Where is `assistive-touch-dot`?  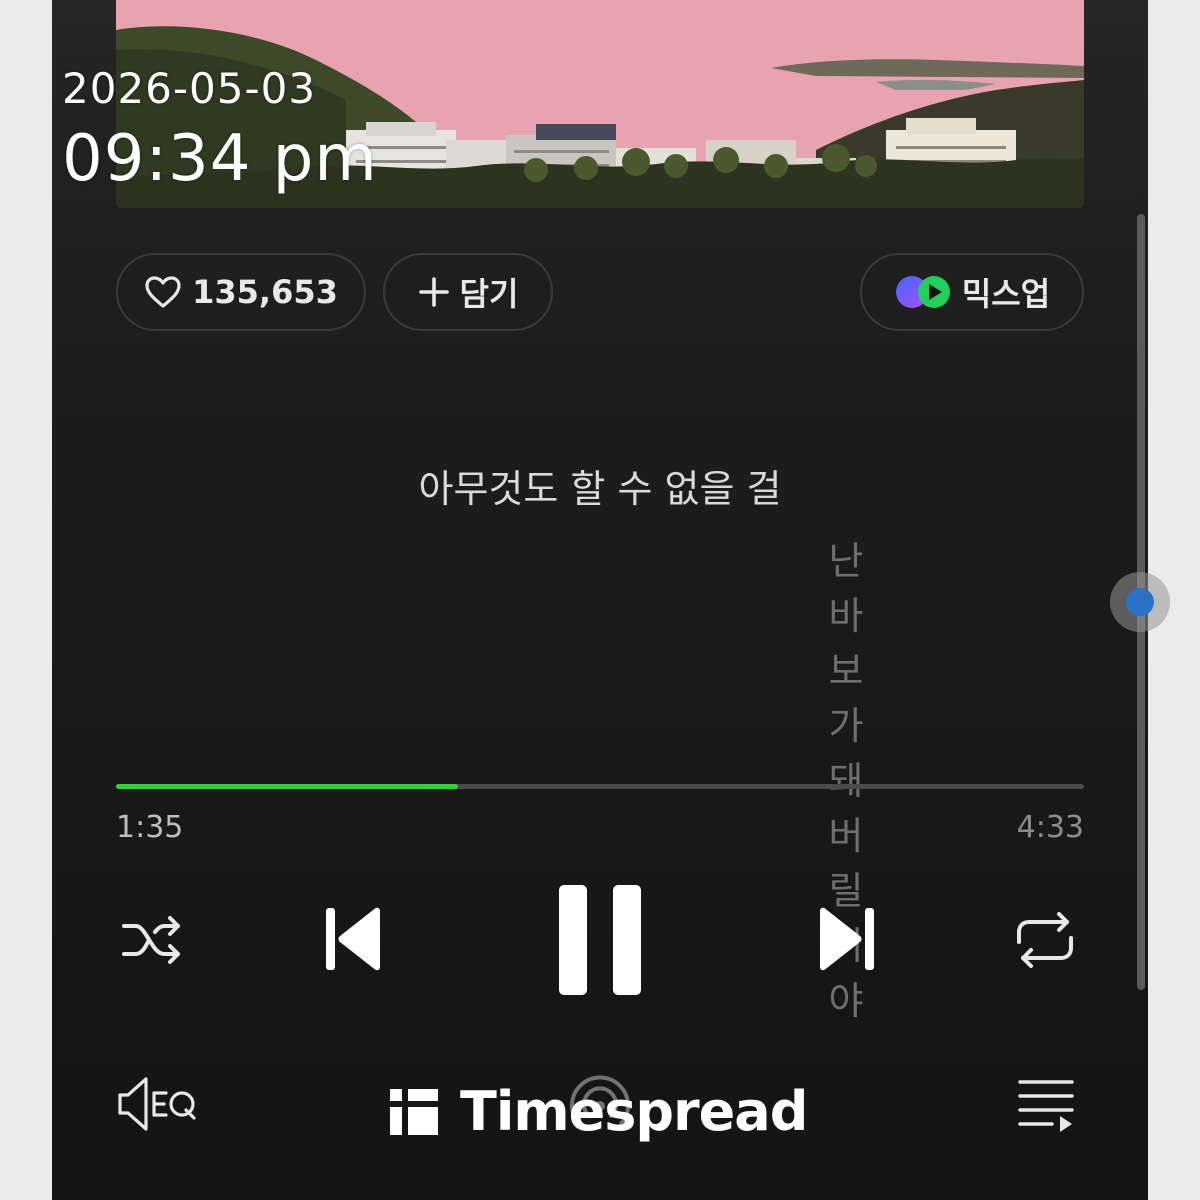 assistive-touch-dot is located at coordinates (1140, 602).